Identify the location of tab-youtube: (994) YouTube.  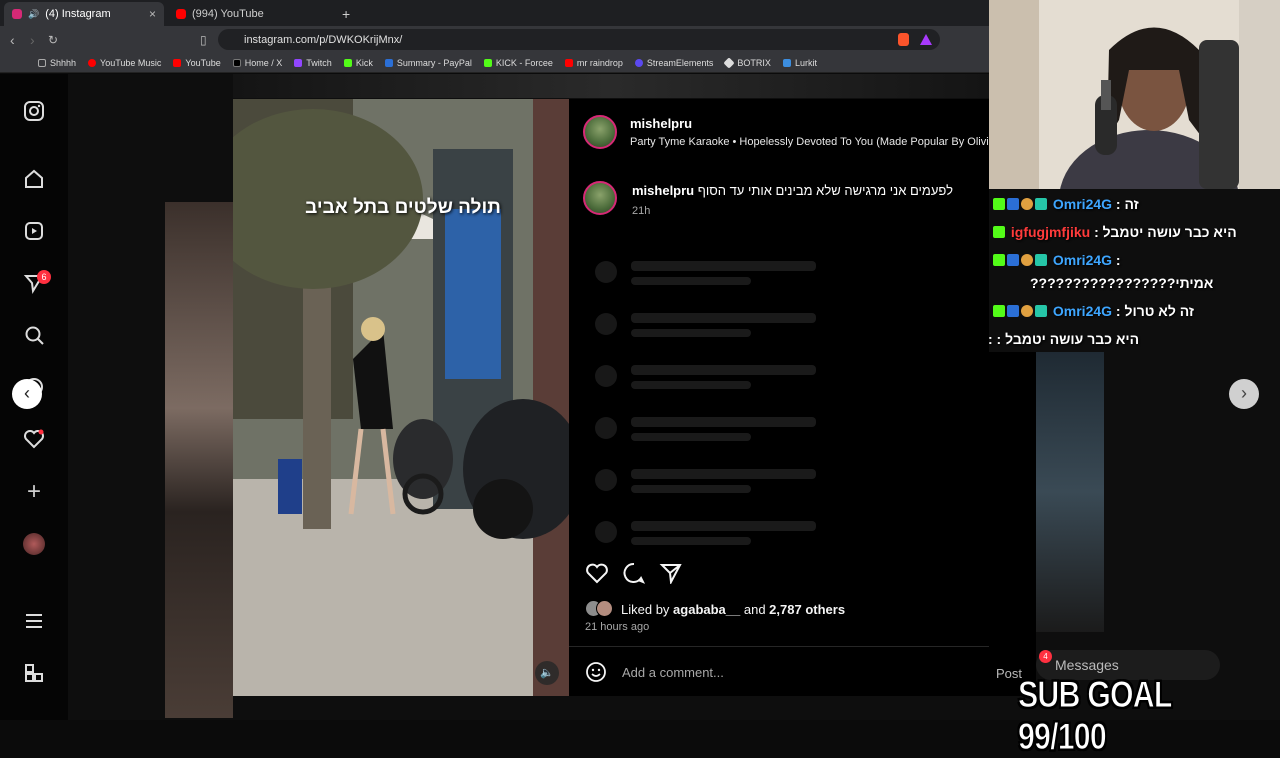
(248, 14).